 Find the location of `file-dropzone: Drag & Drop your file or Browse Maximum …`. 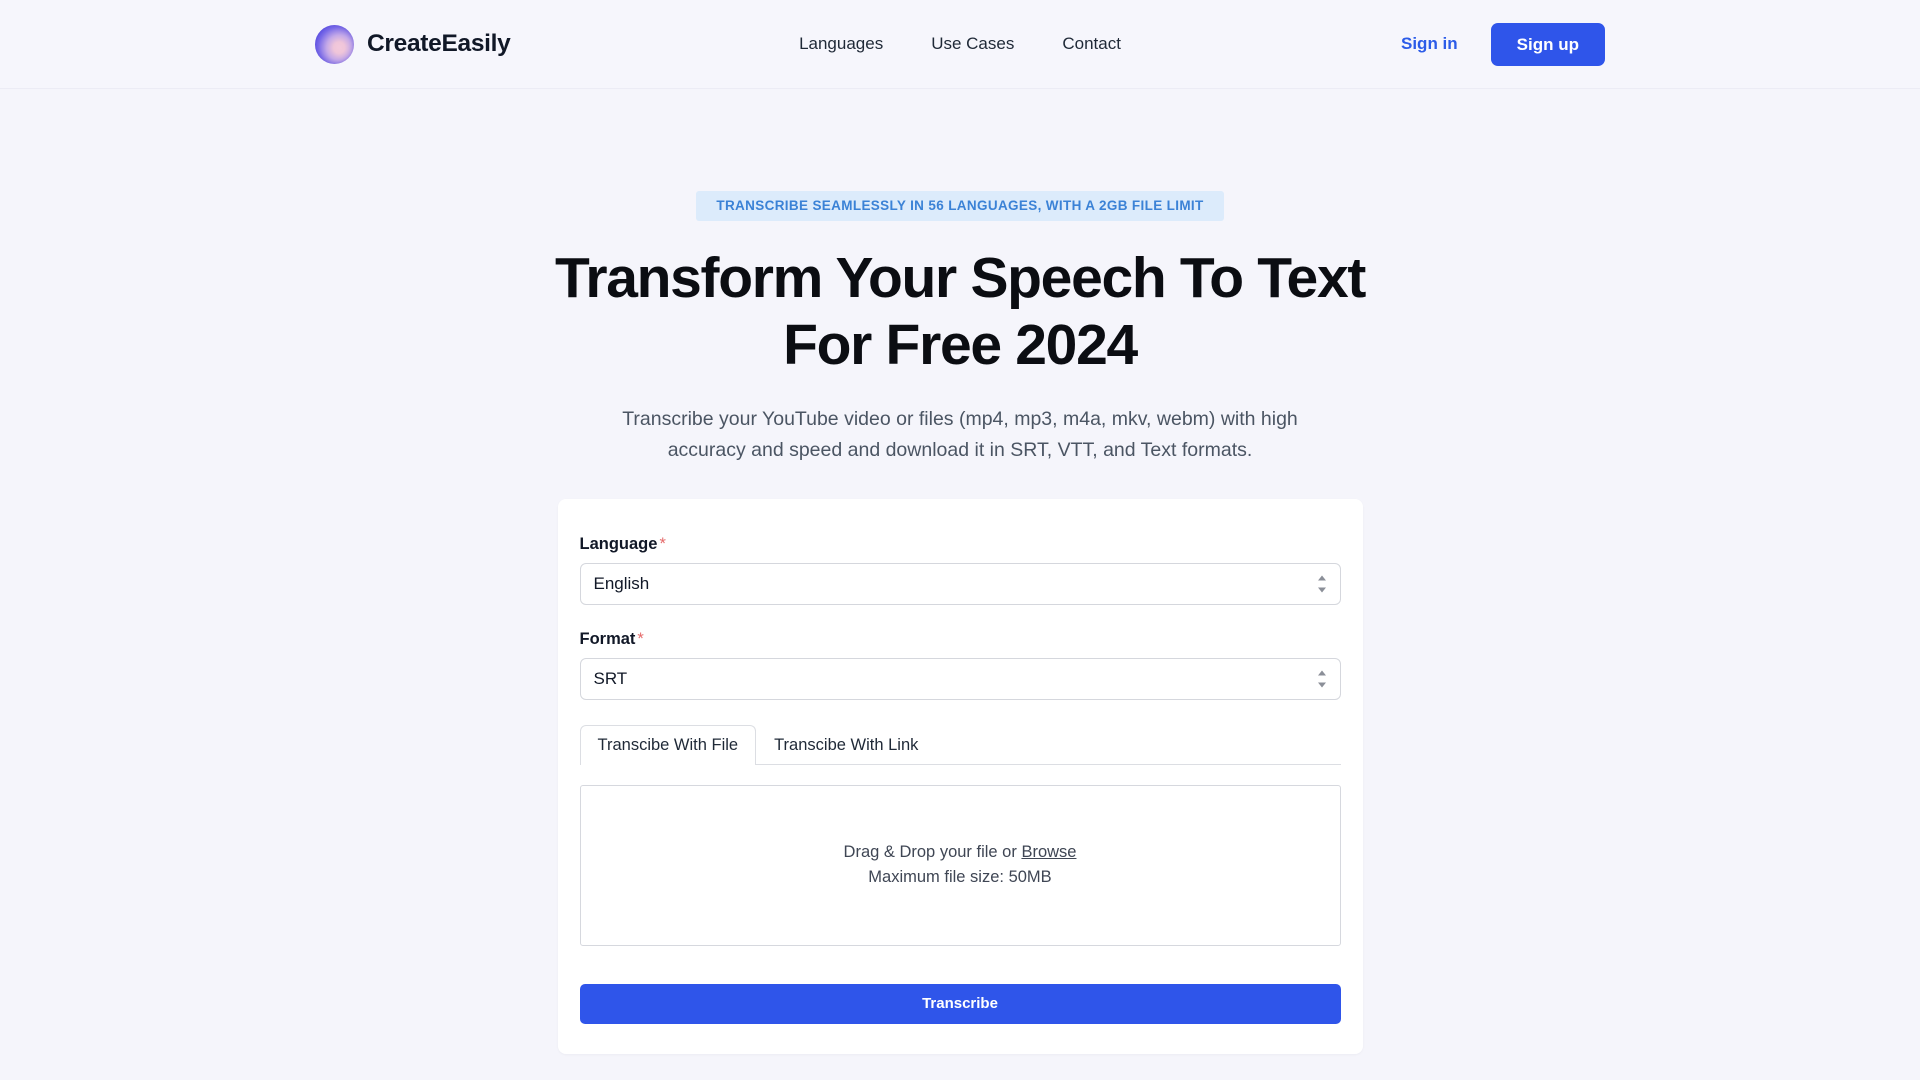

file-dropzone: Drag & Drop your file or Browse Maximum … is located at coordinates (960, 865).